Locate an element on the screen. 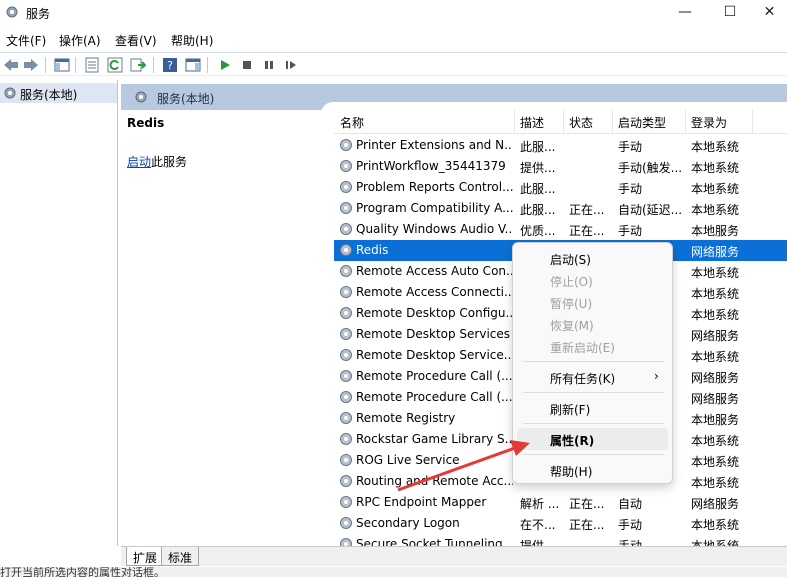 This screenshot has height=577, width=787. cell-name: Remote Desktop Services is located at coordinates (433, 334).